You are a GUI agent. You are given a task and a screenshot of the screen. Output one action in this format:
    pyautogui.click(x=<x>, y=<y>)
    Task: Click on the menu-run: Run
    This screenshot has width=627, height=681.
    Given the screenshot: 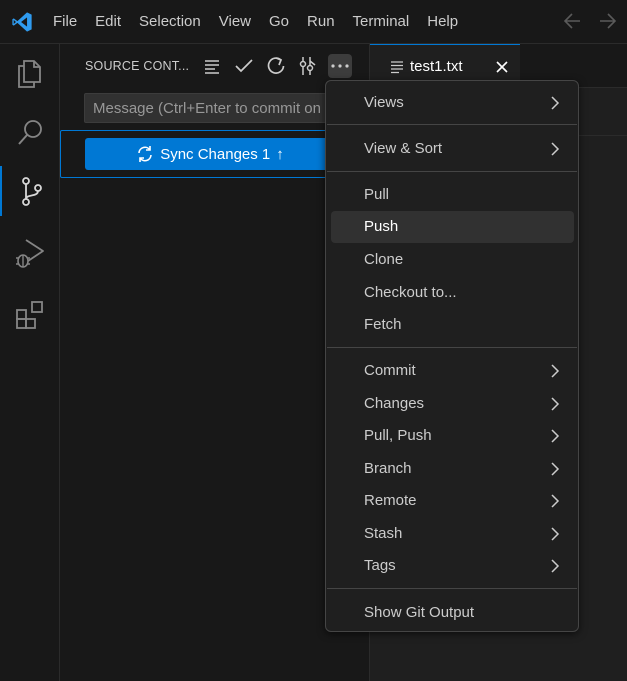 What is the action you would take?
    pyautogui.click(x=321, y=22)
    